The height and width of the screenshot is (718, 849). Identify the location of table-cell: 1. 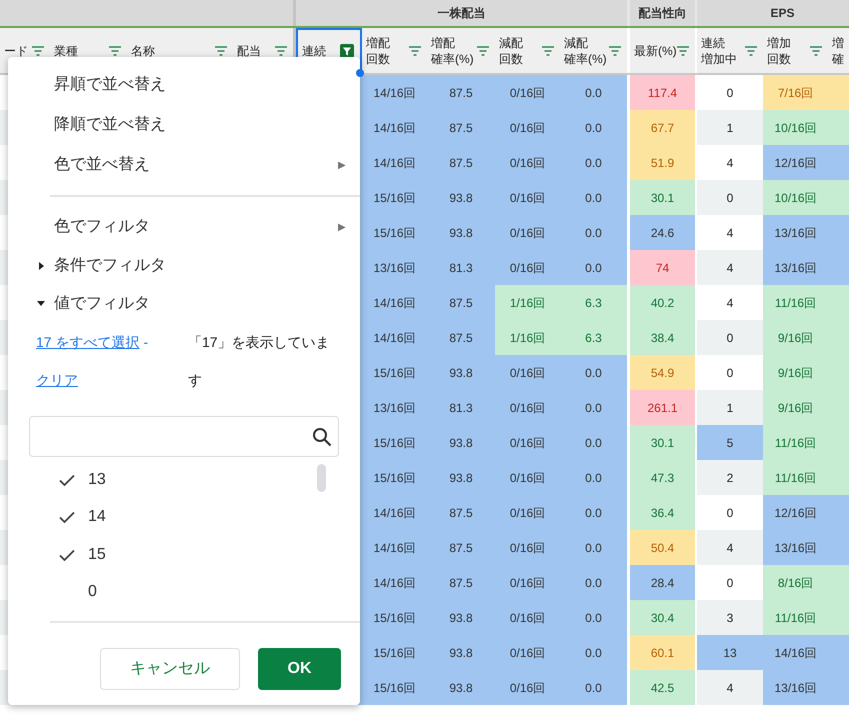
(730, 127).